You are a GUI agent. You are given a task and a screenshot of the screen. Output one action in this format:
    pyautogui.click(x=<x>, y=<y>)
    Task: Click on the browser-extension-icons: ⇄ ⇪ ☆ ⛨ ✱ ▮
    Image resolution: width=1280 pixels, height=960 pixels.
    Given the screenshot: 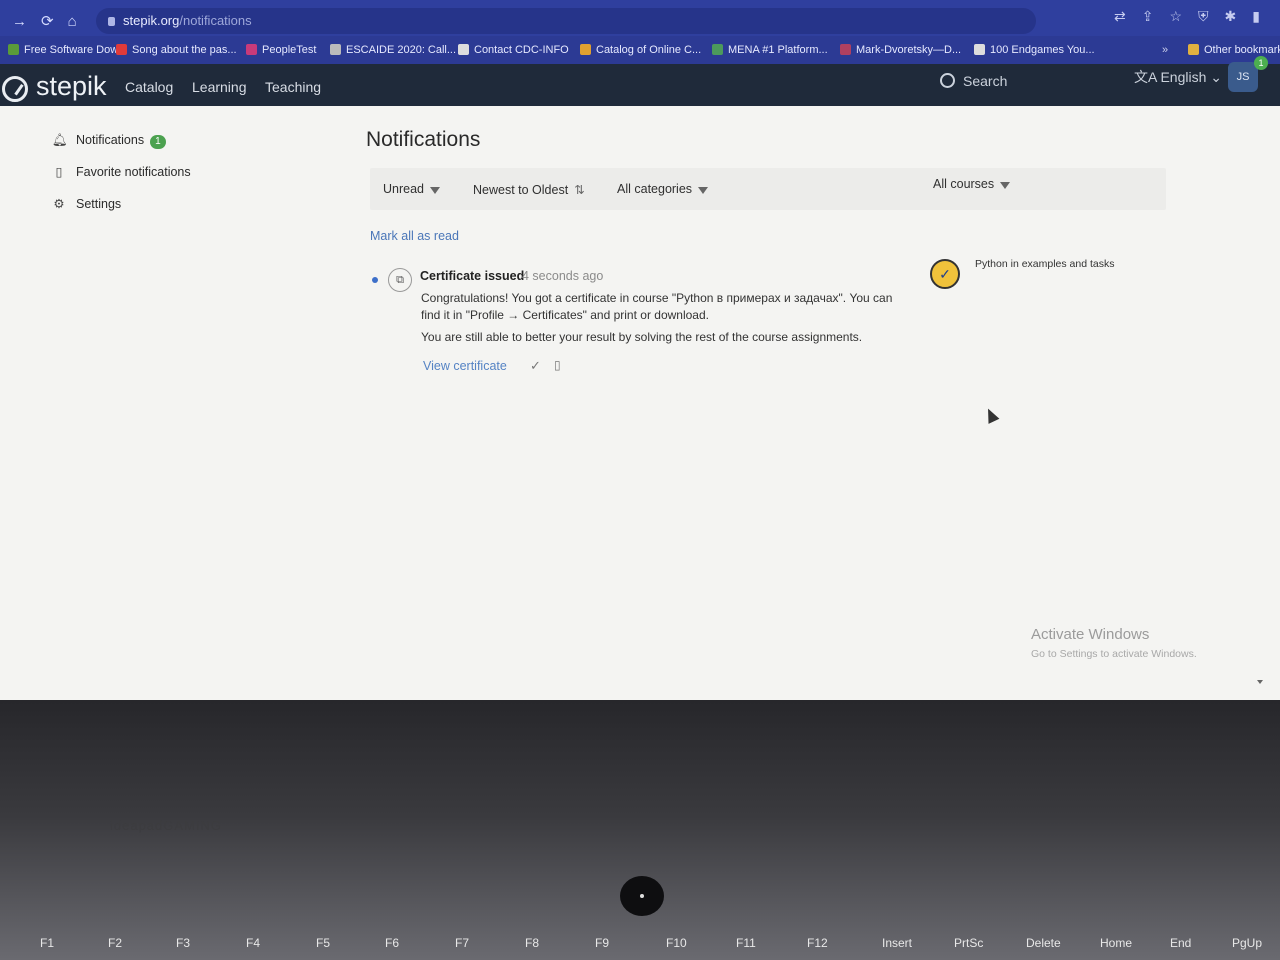 What is the action you would take?
    pyautogui.click(x=1179, y=16)
    